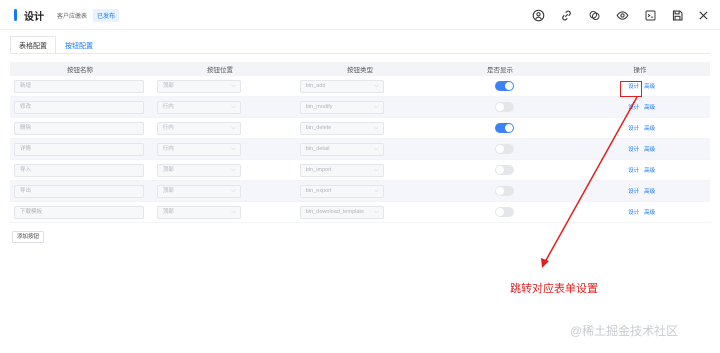  What do you see at coordinates (79, 191) in the screenshot?
I see `button-name-input: 导出` at bounding box center [79, 191].